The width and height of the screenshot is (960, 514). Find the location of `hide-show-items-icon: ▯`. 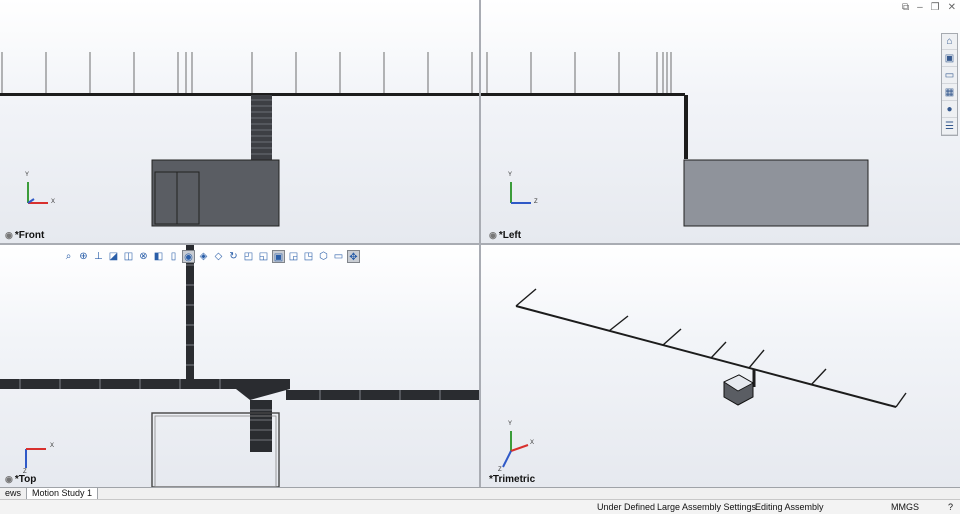

hide-show-items-icon: ▯ is located at coordinates (173, 256).